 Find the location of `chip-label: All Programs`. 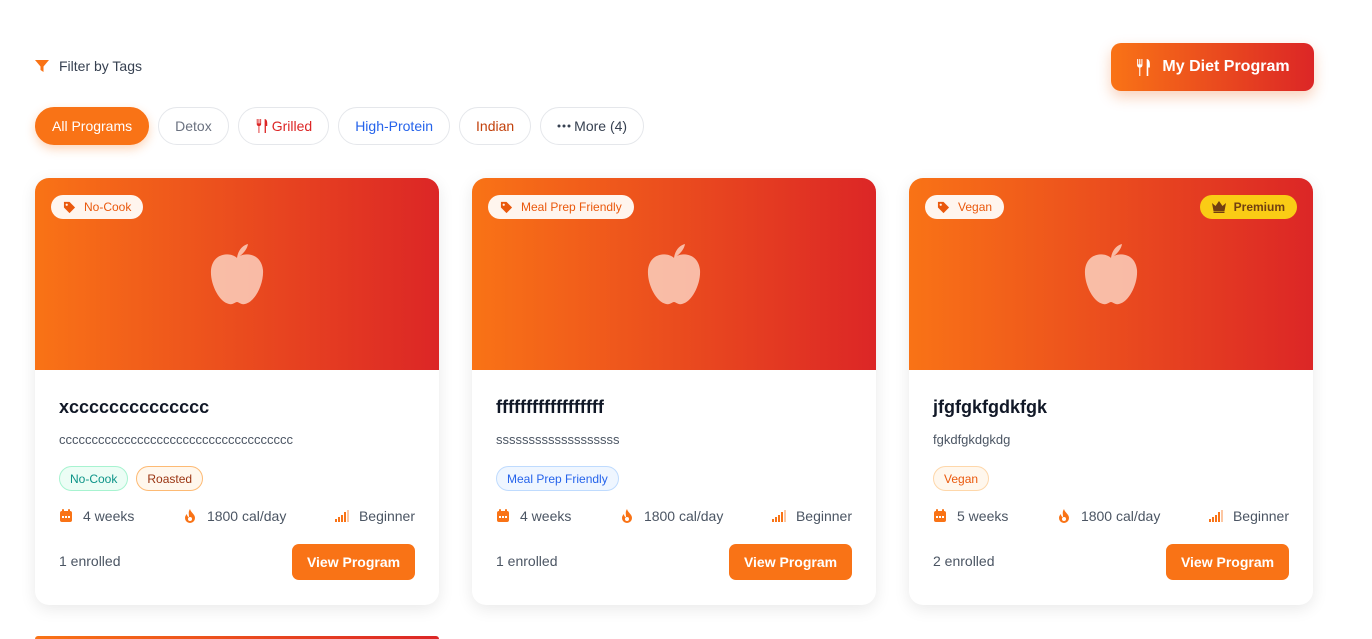

chip-label: All Programs is located at coordinates (92, 126).